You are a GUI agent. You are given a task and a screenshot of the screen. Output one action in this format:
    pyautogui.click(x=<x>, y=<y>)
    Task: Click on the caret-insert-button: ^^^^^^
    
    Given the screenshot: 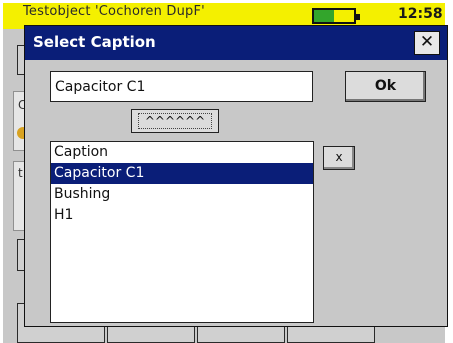 What is the action you would take?
    pyautogui.click(x=175, y=121)
    